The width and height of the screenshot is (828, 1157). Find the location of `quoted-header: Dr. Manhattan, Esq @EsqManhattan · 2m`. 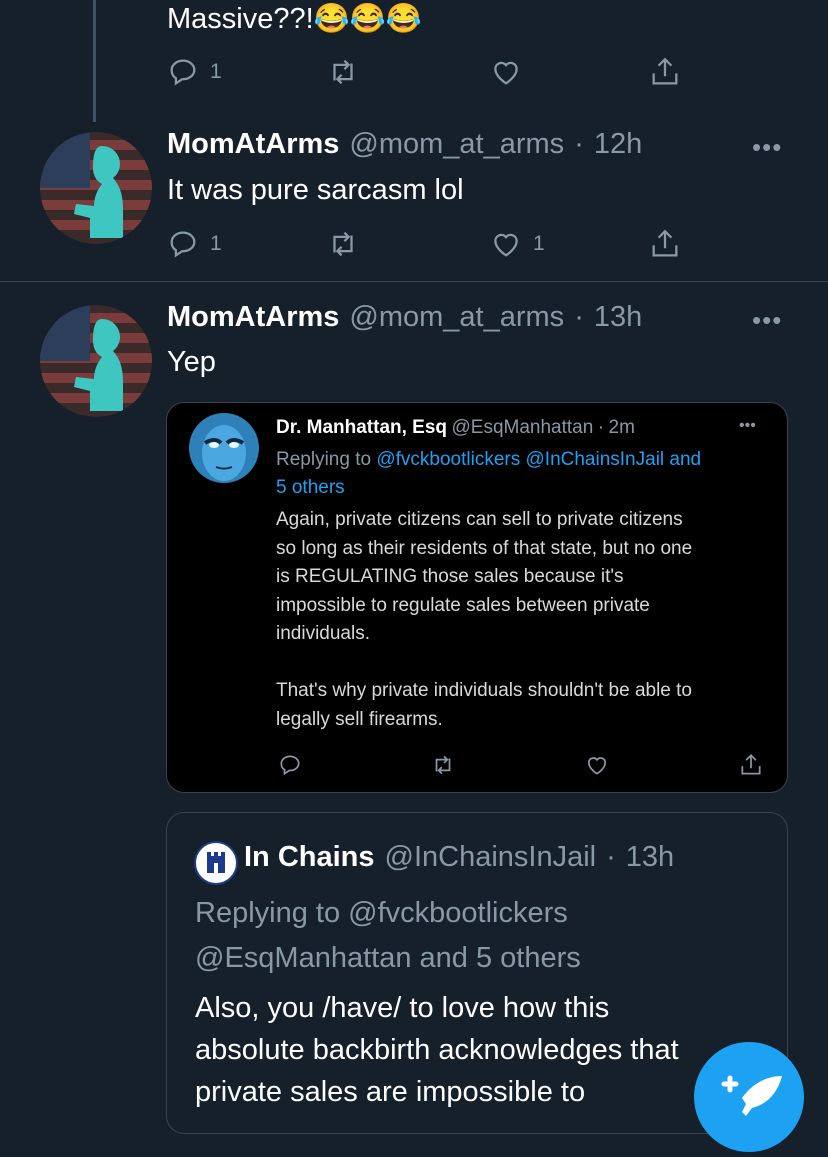

quoted-header: Dr. Manhattan, Esq @EsqManhattan · 2m is located at coordinates (455, 428).